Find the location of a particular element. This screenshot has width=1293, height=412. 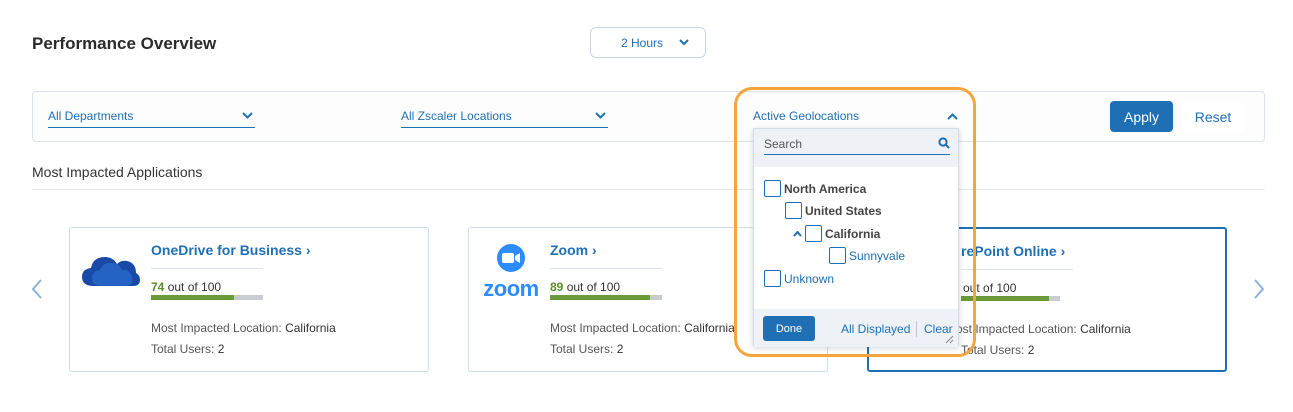

section-divider is located at coordinates (648, 189).